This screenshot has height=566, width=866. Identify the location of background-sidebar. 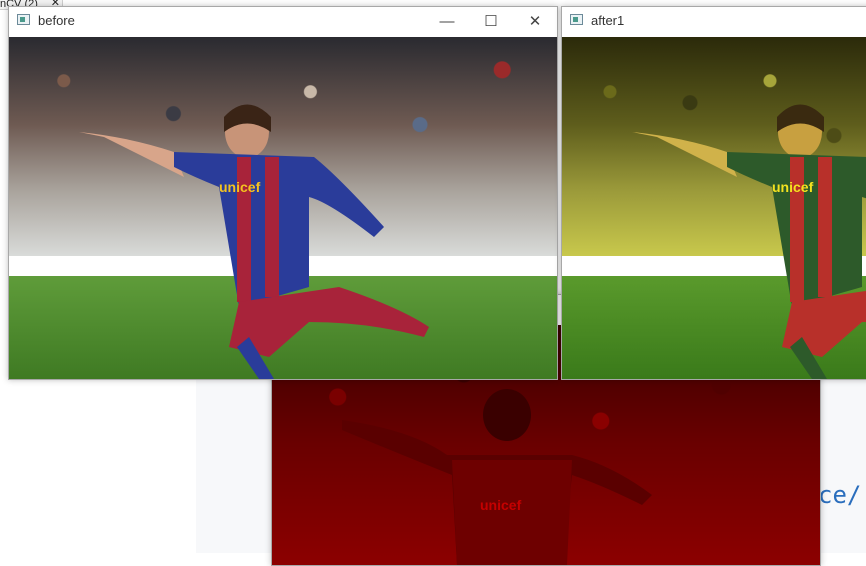
(98, 466).